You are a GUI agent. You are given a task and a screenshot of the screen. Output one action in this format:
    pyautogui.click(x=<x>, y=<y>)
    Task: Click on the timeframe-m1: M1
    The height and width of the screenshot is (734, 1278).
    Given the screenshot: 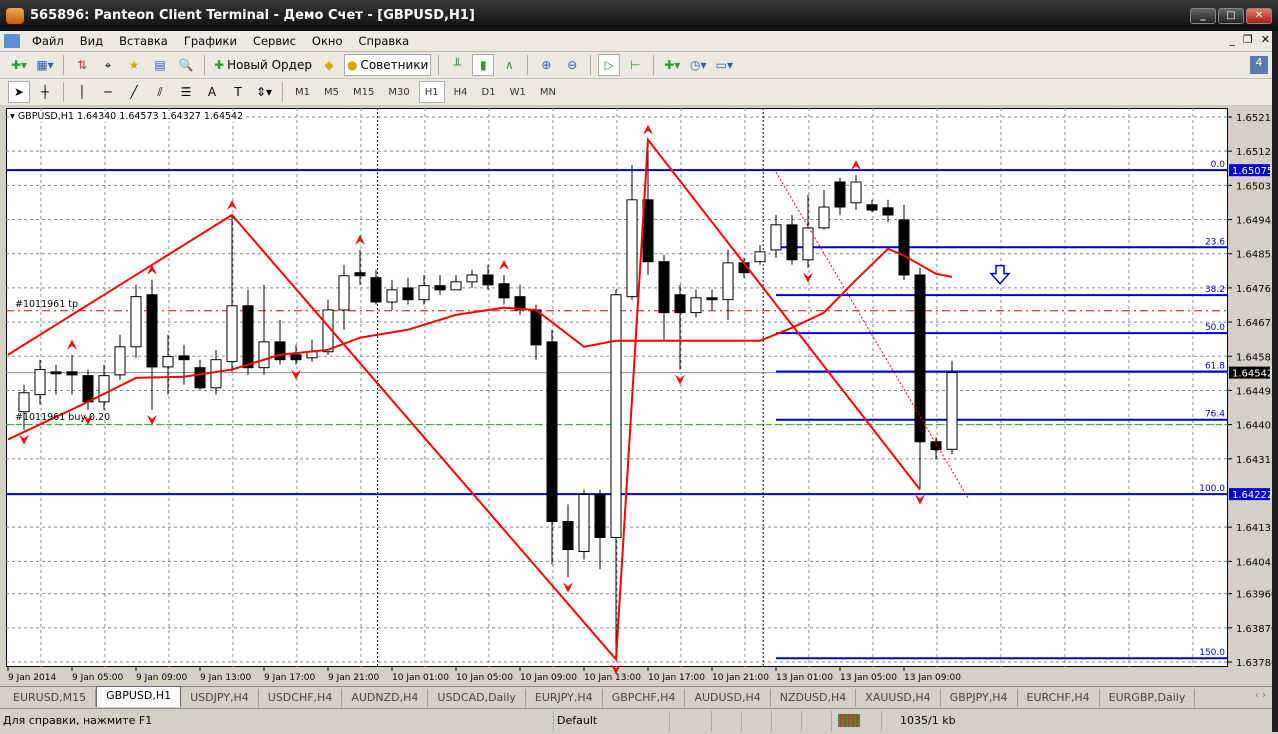 What is the action you would take?
    pyautogui.click(x=302, y=92)
    